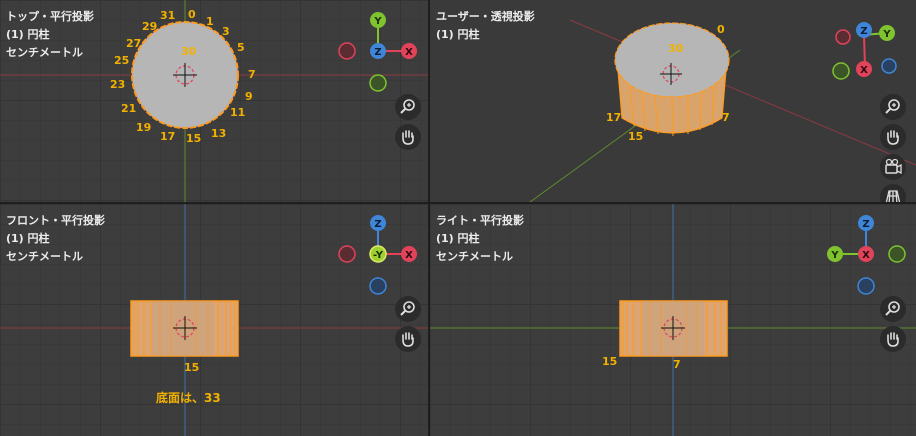  I want to click on vertex-label-29: 29, so click(149, 26).